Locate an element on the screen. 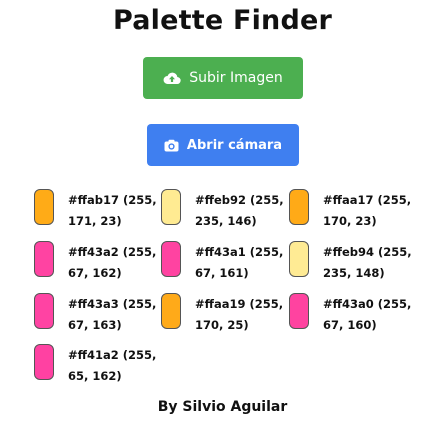  color-value-label: #ffaa19 (255, 170, 25) is located at coordinates (239, 314).